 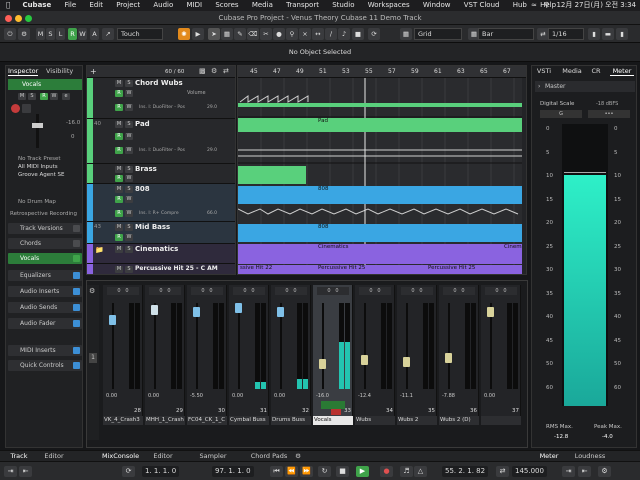 I want to click on menu-audio: Audio, so click(x=163, y=5).